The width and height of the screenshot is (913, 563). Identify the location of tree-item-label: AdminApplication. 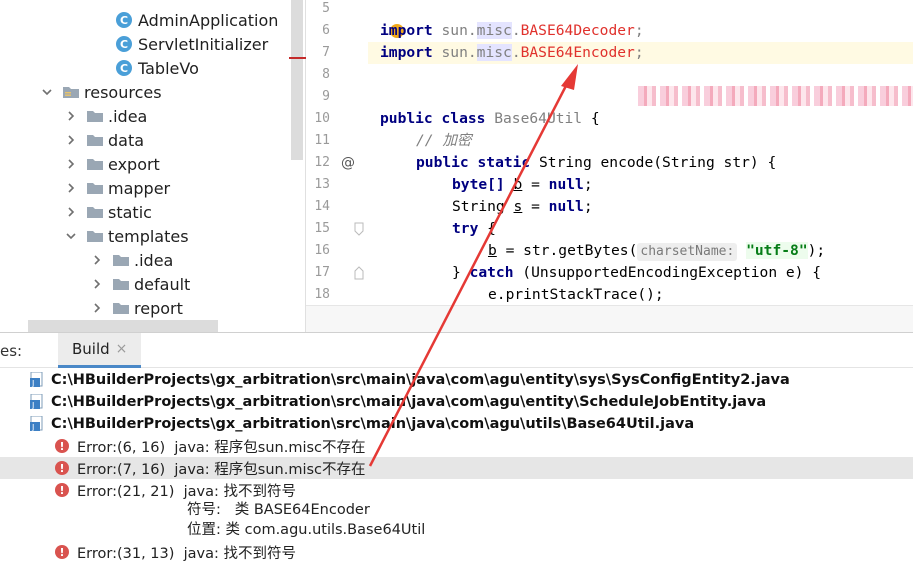
(208, 20).